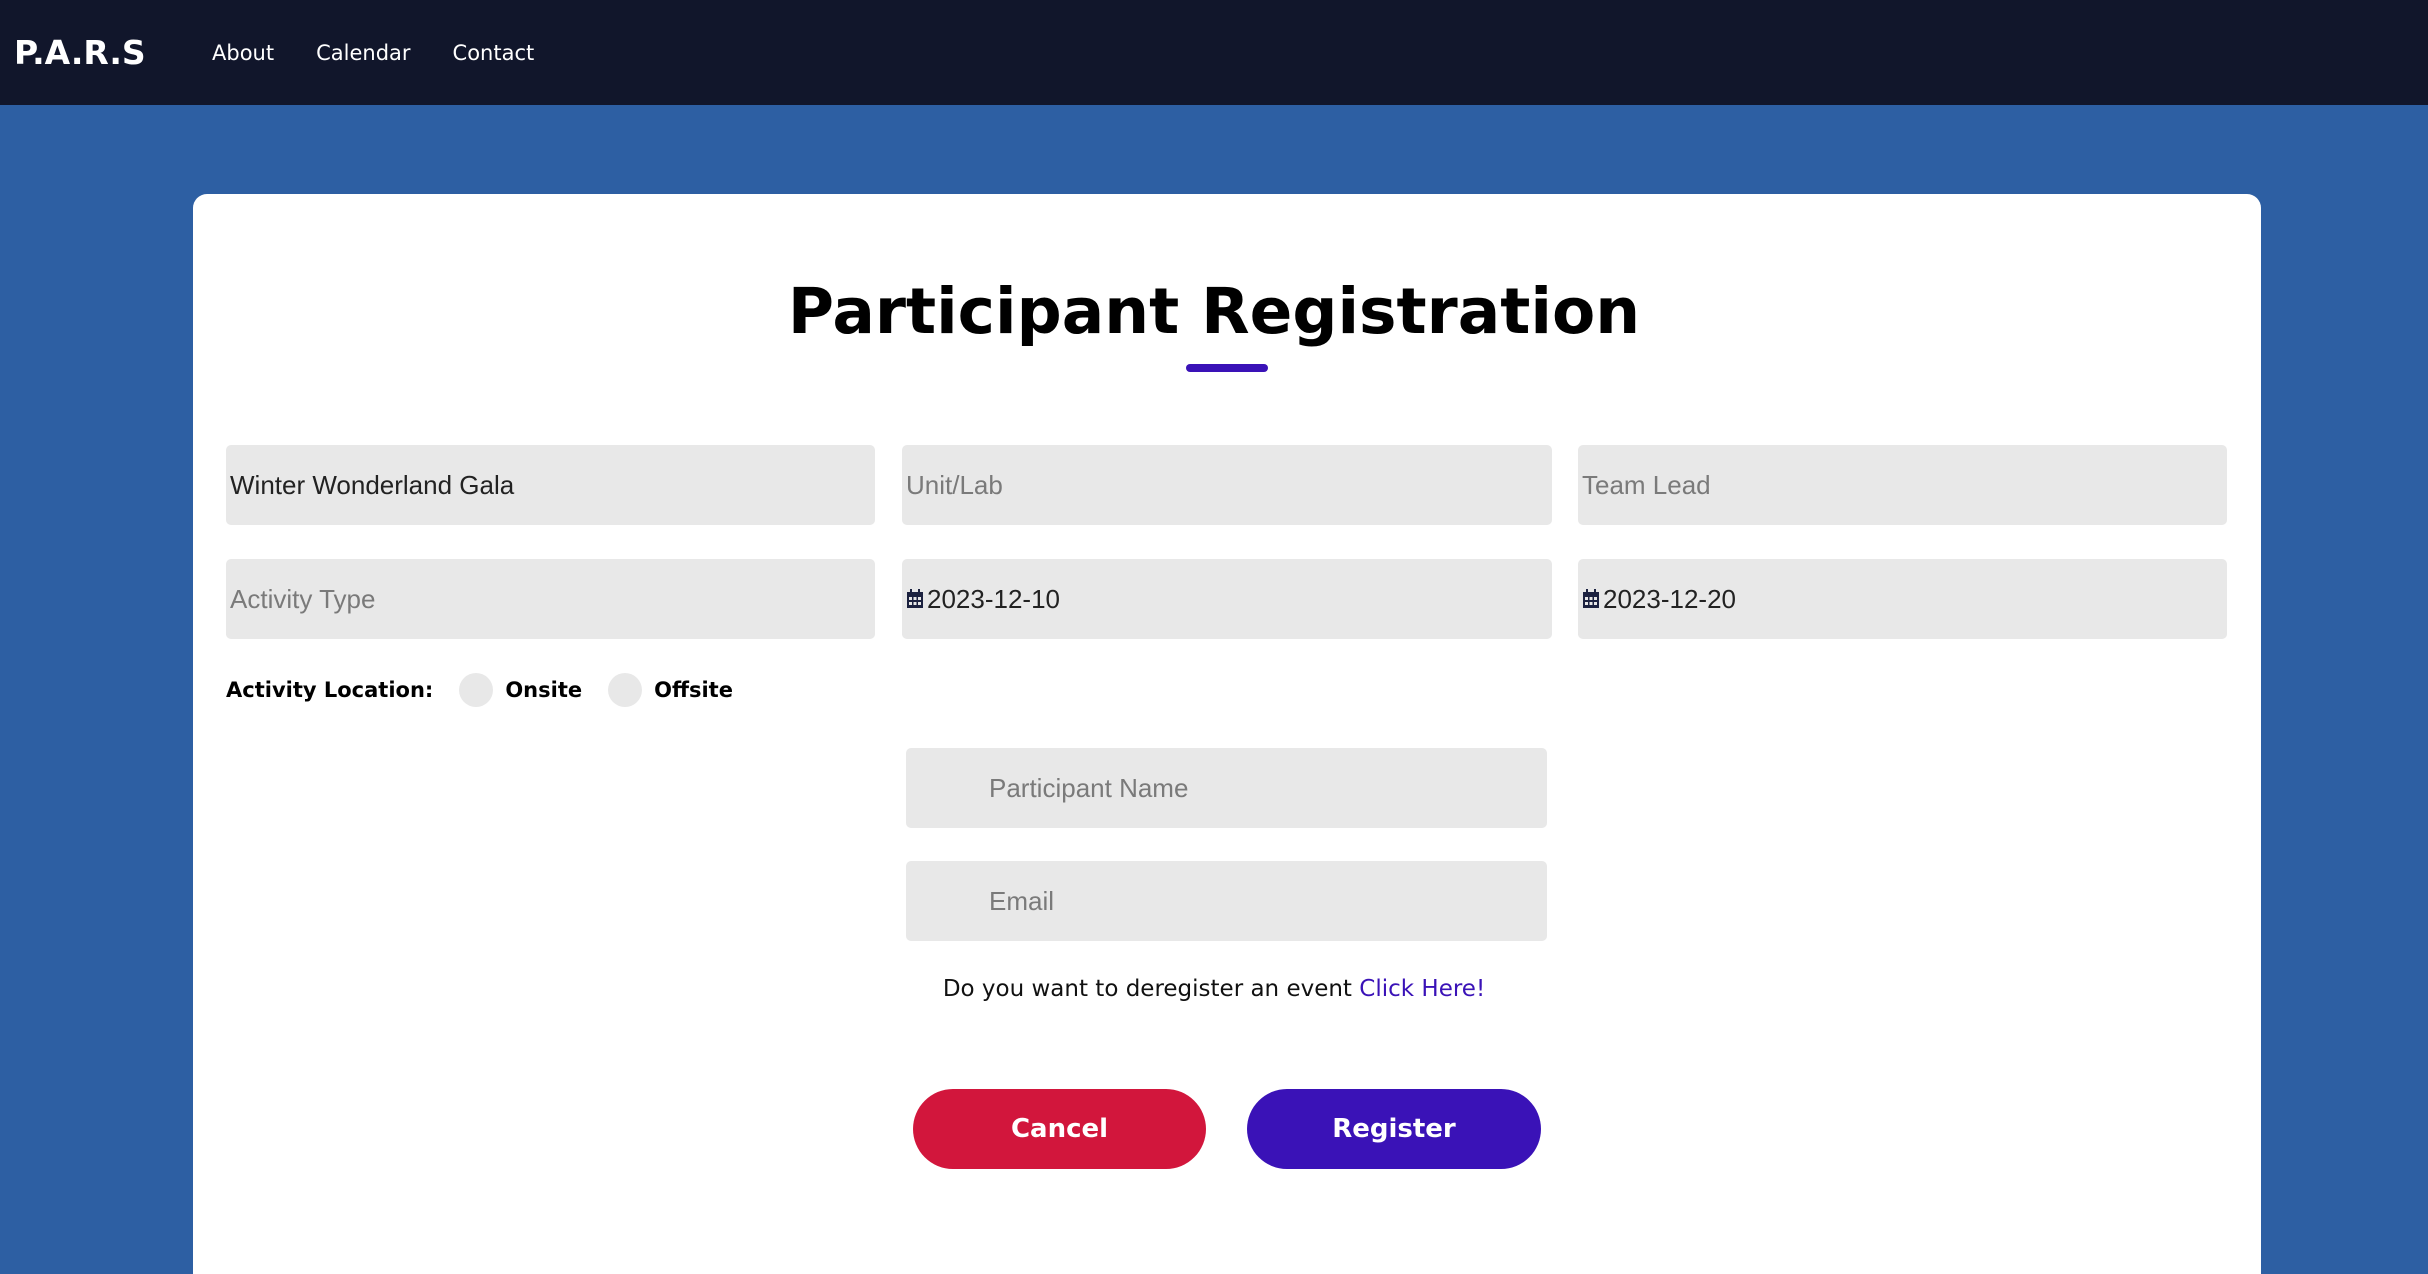 The image size is (2428, 1274). Describe the element at coordinates (1227, 368) in the screenshot. I see `title-underline` at that location.